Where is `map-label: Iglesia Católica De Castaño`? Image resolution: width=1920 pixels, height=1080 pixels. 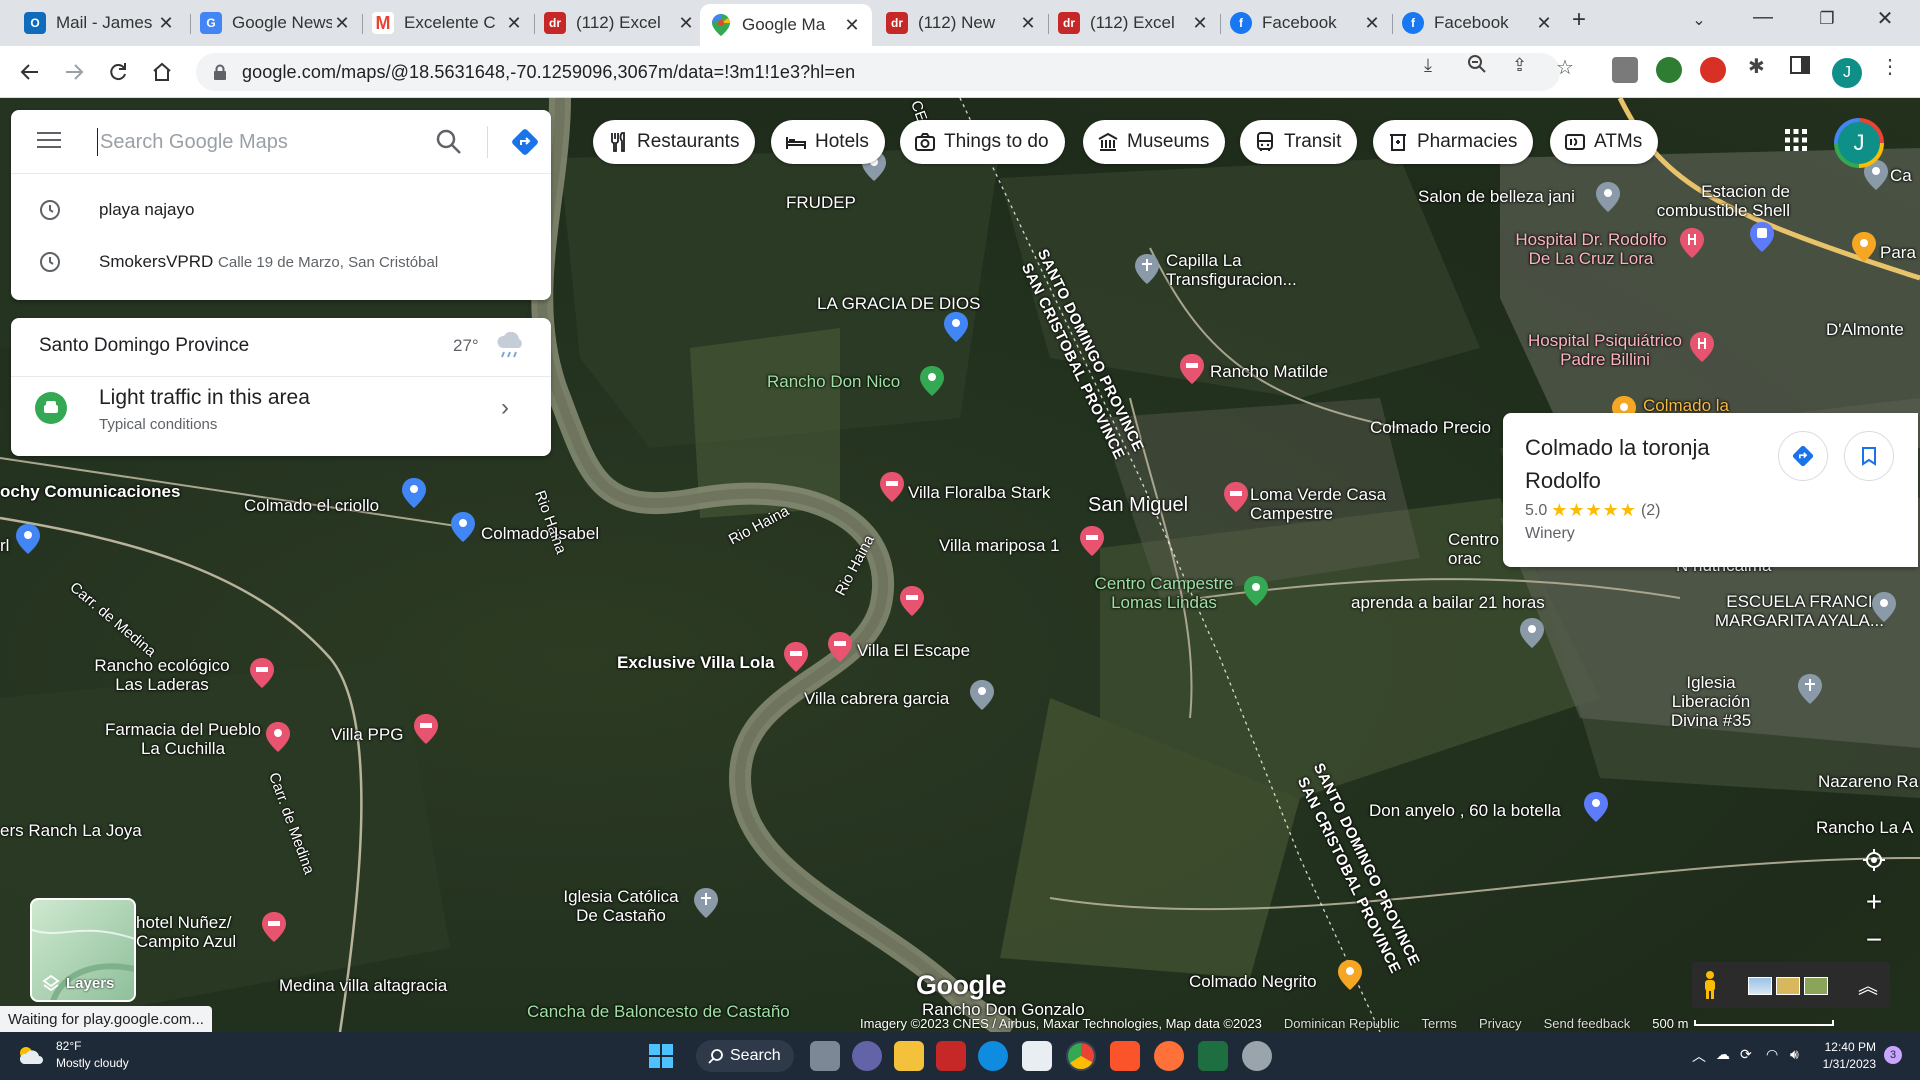 map-label: Iglesia Católica De Castaño is located at coordinates (621, 906).